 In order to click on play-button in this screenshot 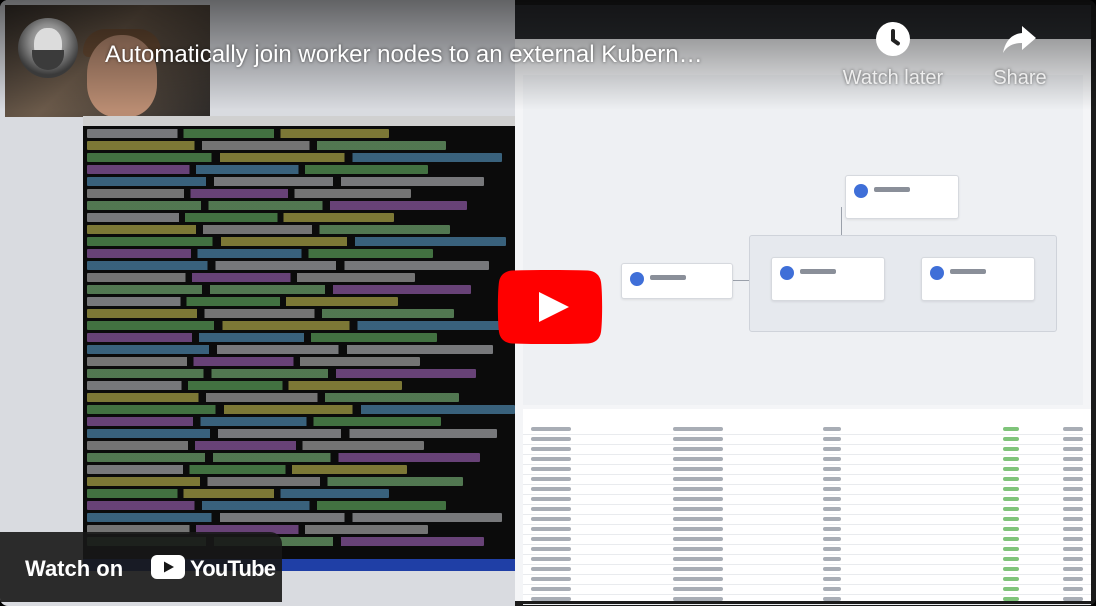, I will do `click(550, 307)`.